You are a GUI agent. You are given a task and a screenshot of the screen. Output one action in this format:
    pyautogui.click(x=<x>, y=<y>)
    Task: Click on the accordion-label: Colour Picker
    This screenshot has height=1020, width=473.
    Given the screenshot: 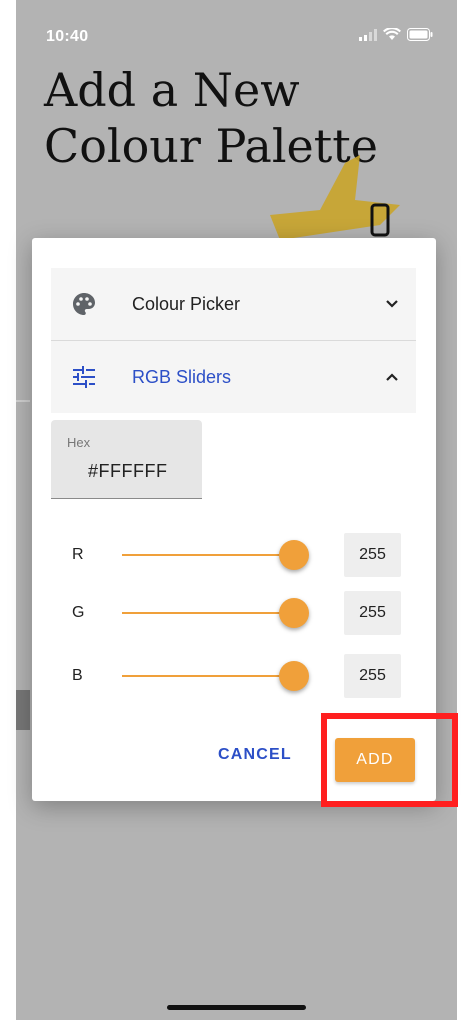 What is the action you would take?
    pyautogui.click(x=186, y=304)
    